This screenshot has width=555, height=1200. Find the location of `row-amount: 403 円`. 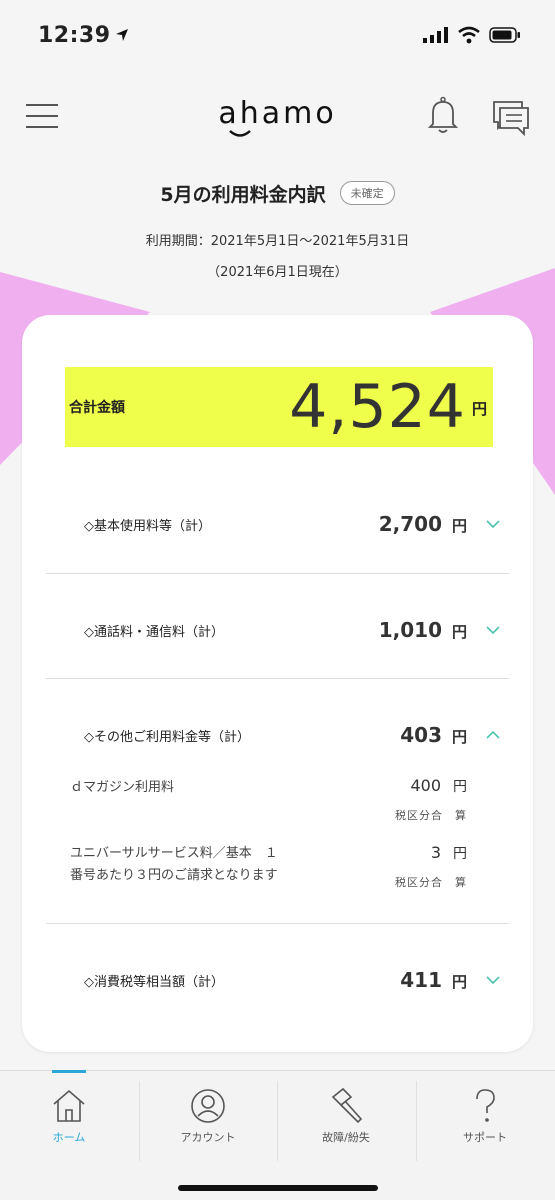

row-amount: 403 円 is located at coordinates (433, 735).